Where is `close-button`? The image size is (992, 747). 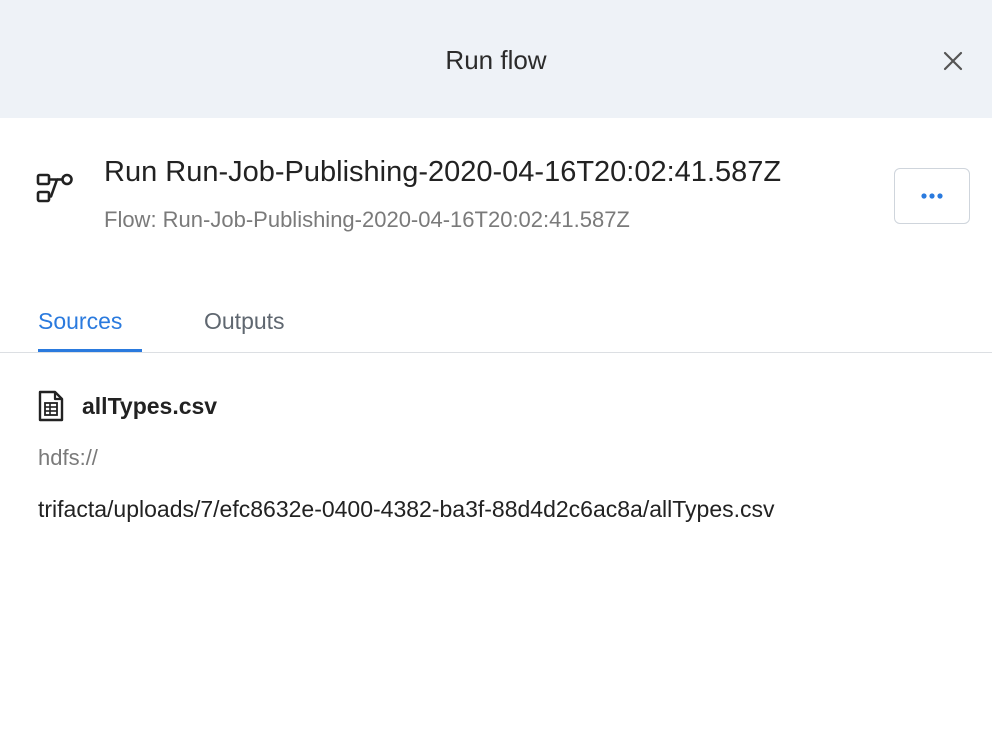
close-button is located at coordinates (953, 61).